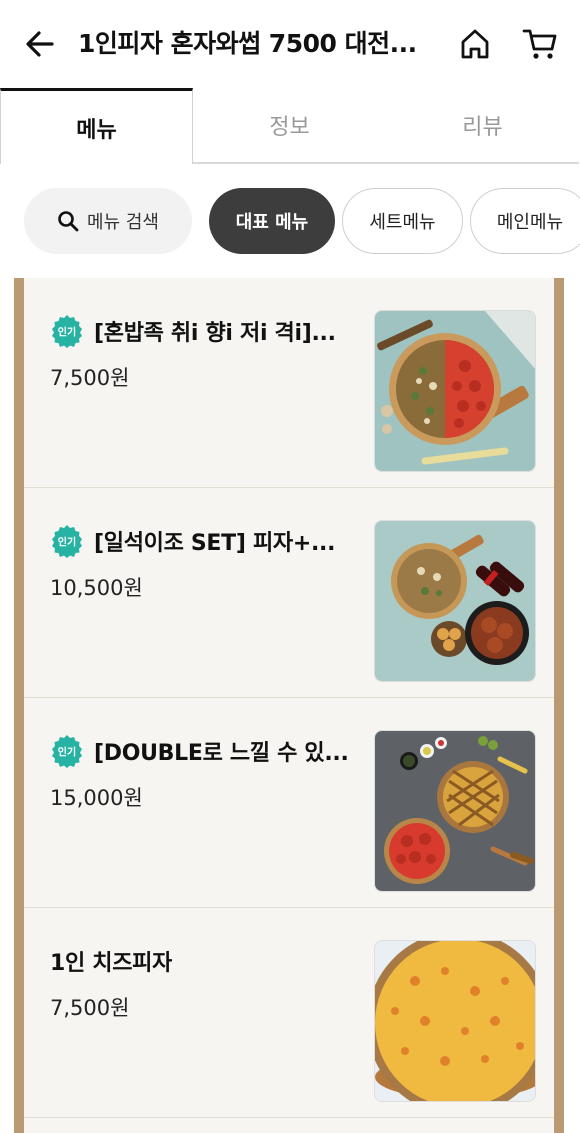 The height and width of the screenshot is (1133, 580). What do you see at coordinates (482, 126) in the screenshot?
I see `tab-reviews: 리뷰` at bounding box center [482, 126].